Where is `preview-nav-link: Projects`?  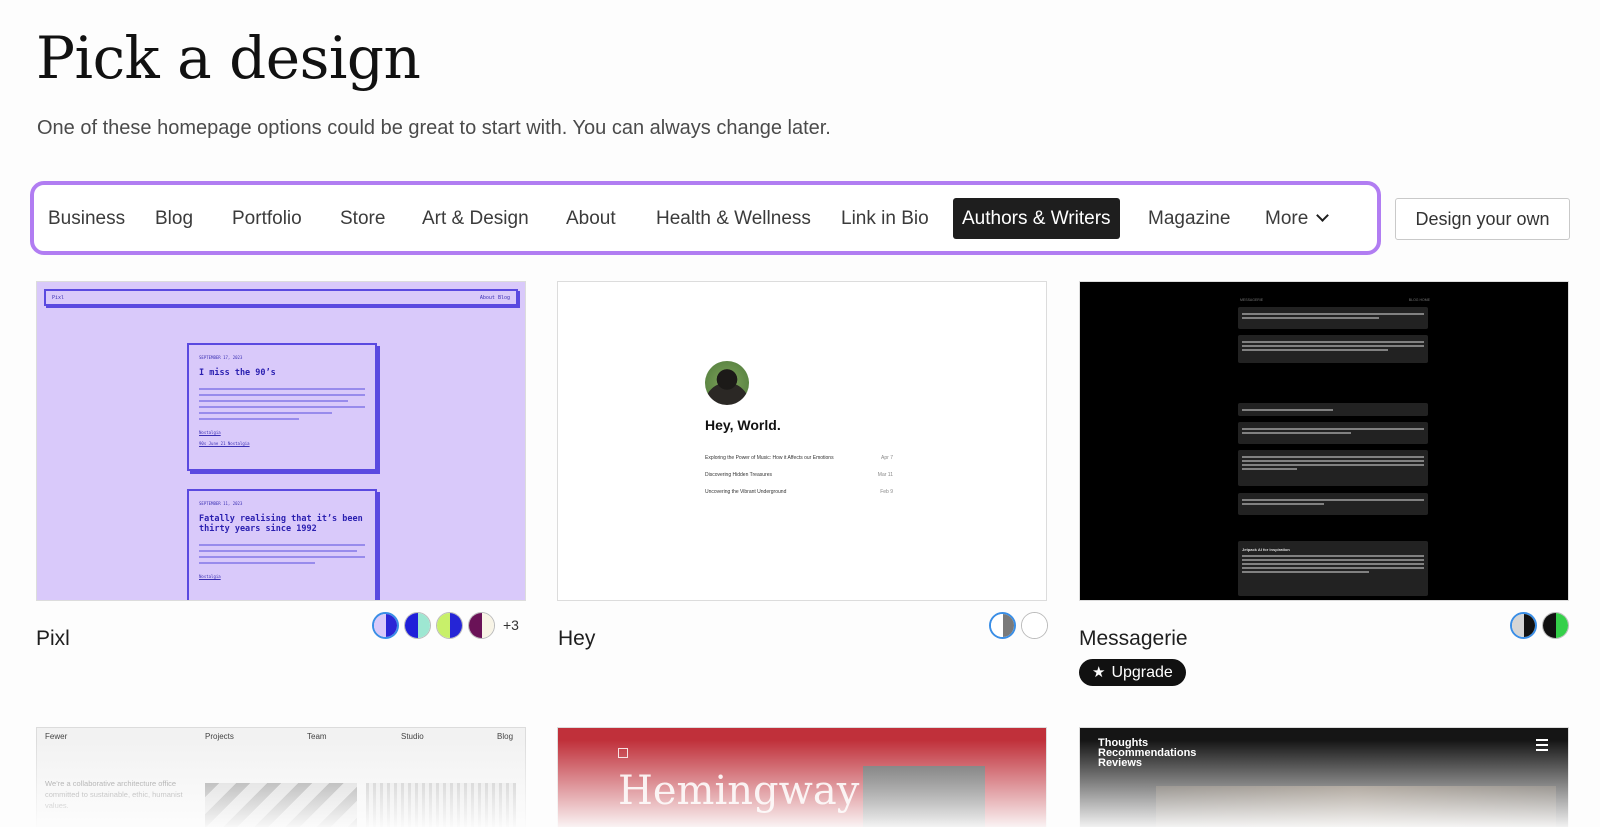
preview-nav-link: Projects is located at coordinates (219, 736).